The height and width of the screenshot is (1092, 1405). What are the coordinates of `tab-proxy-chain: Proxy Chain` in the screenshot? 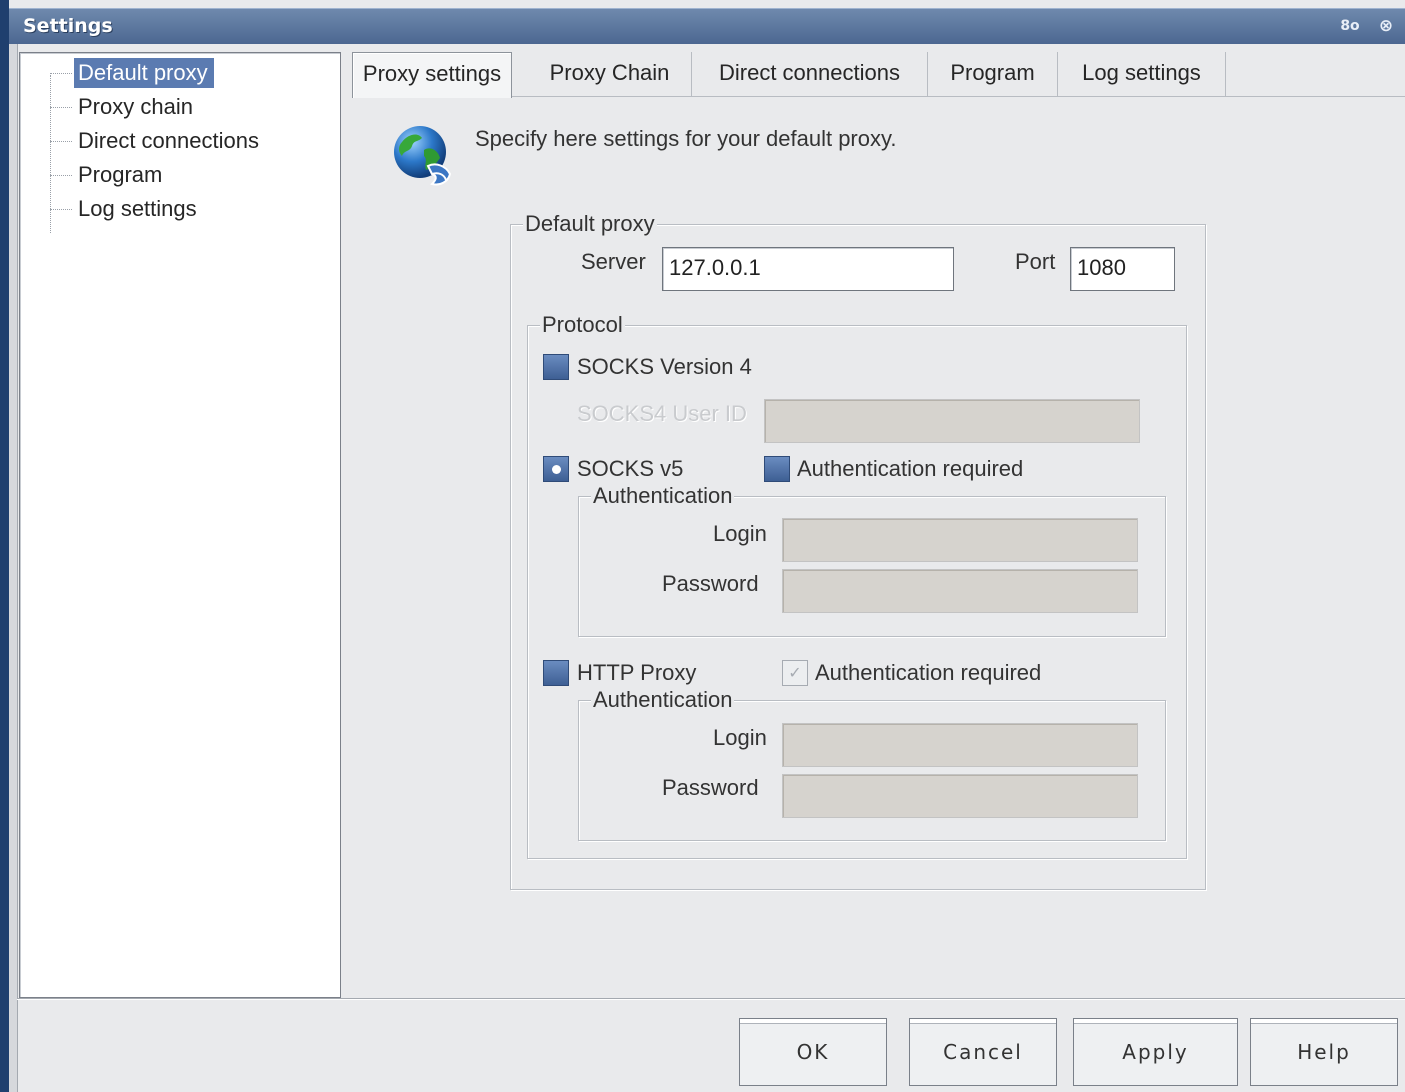 It's located at (610, 74).